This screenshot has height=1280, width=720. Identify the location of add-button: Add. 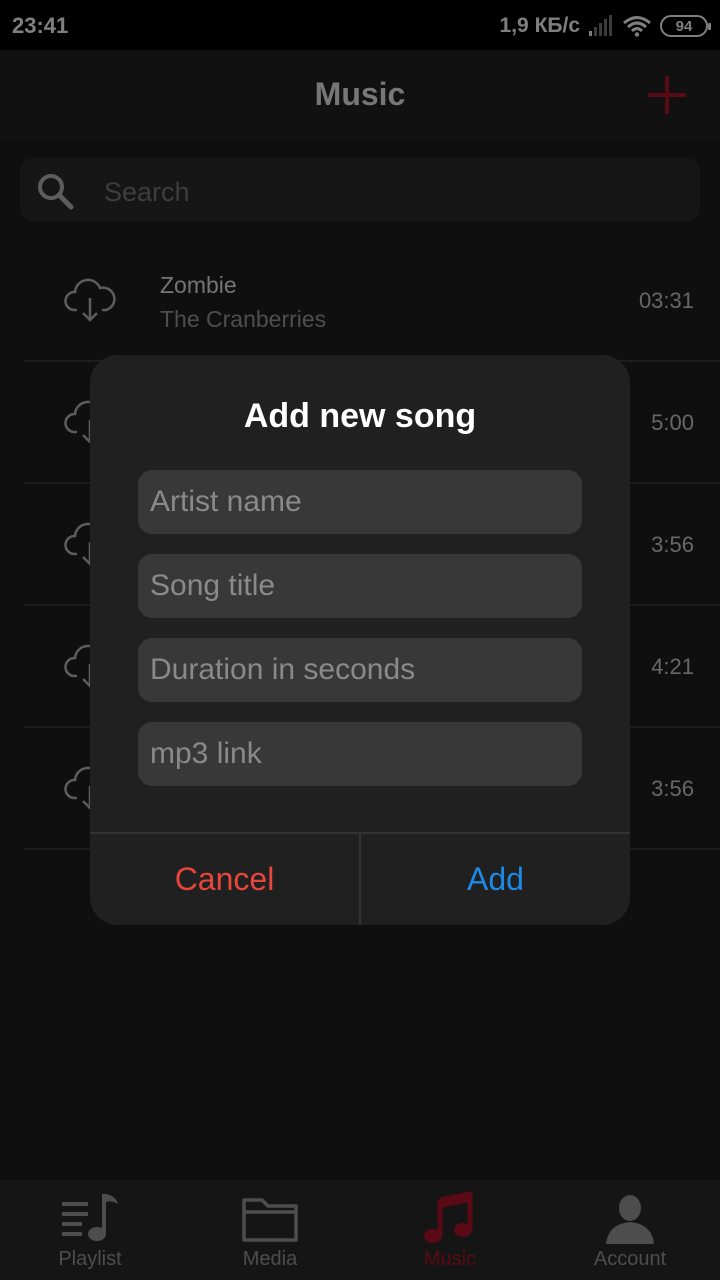
(495, 879).